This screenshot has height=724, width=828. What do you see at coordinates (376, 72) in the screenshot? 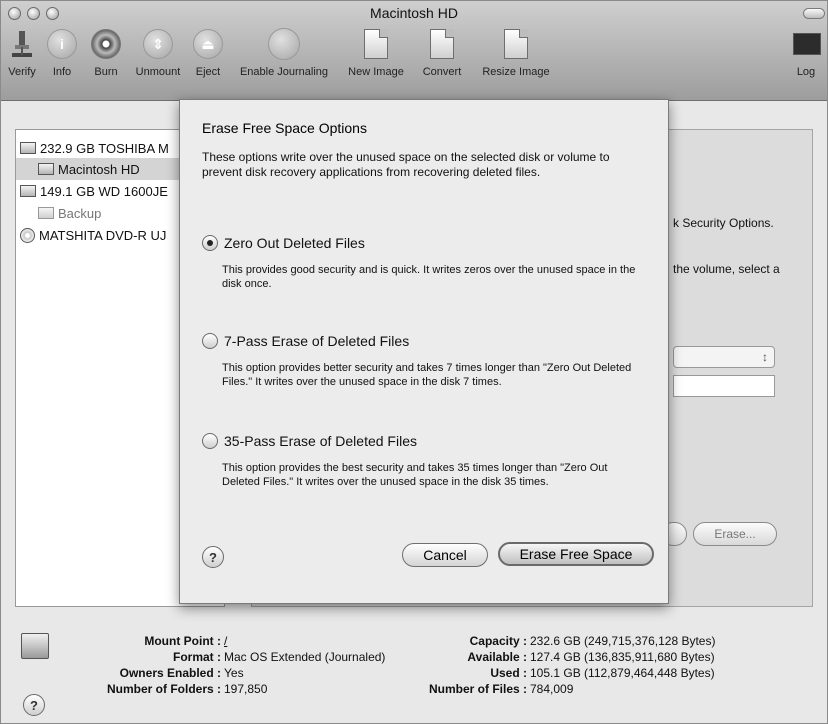
I see `new-image-label: New Image` at bounding box center [376, 72].